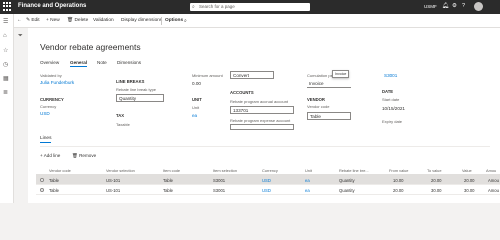  I want to click on favorites-icon: ☆, so click(5, 50).